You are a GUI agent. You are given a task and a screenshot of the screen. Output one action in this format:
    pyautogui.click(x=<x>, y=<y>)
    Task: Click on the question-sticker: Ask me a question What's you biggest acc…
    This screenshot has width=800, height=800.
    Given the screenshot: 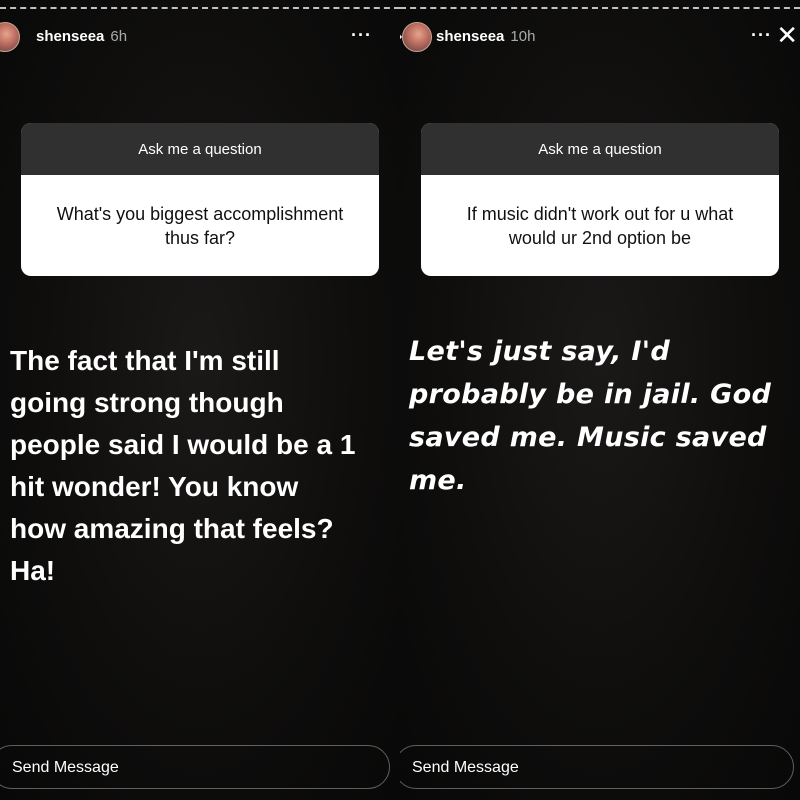 What is the action you would take?
    pyautogui.click(x=200, y=199)
    